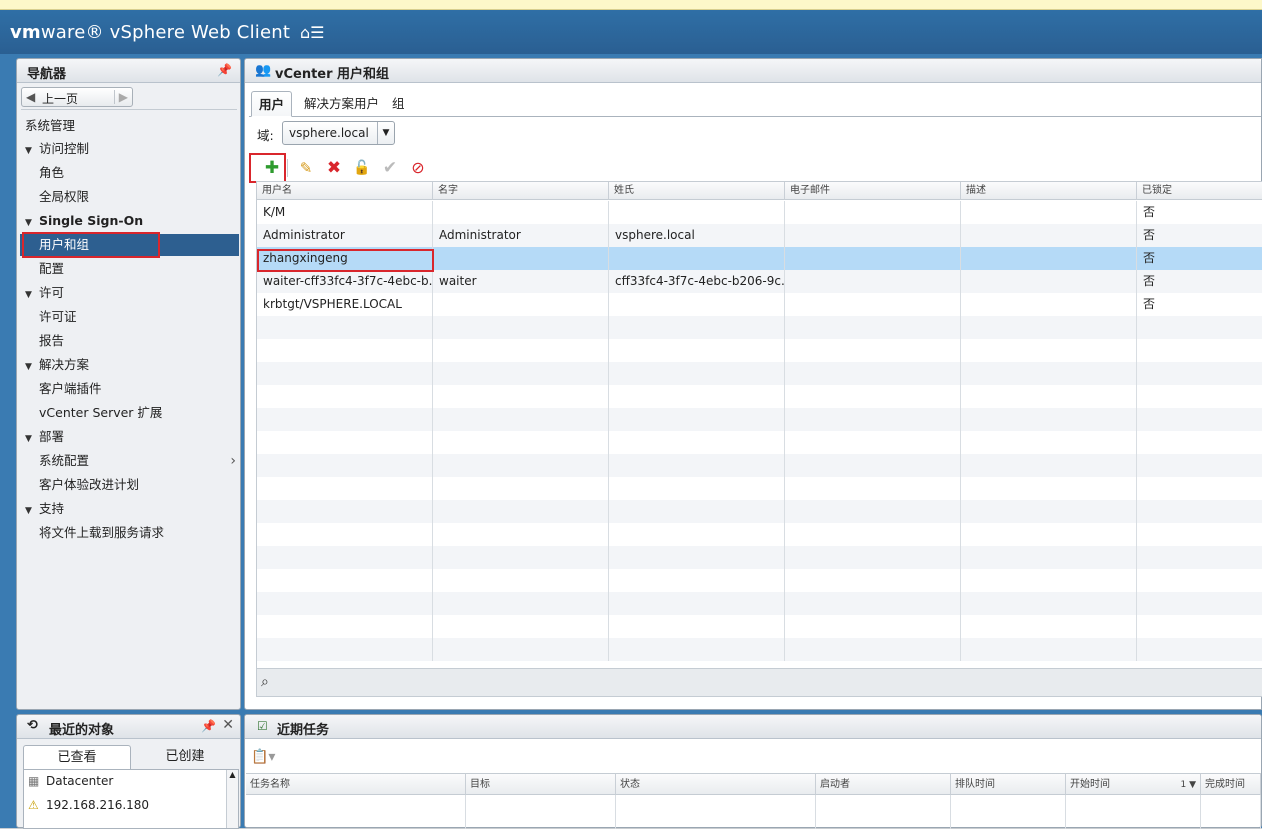 This screenshot has height=829, width=1262. What do you see at coordinates (873, 191) in the screenshot?
I see `column-header: 电子邮件` at bounding box center [873, 191].